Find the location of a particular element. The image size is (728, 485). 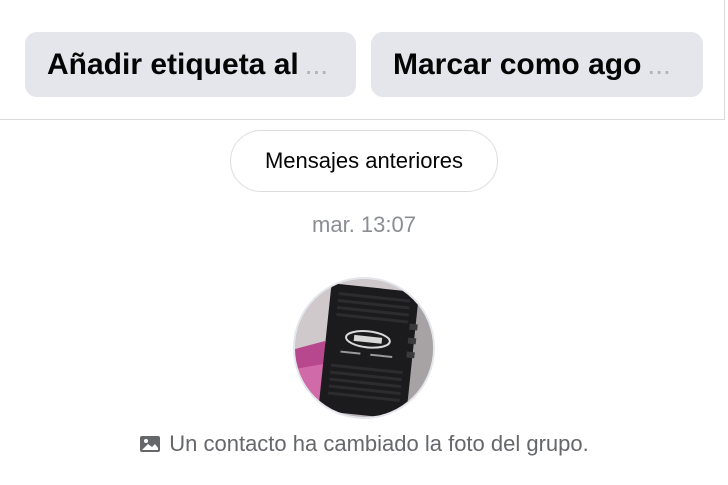

mark-done-label: Marcar como ago is located at coordinates (517, 64).